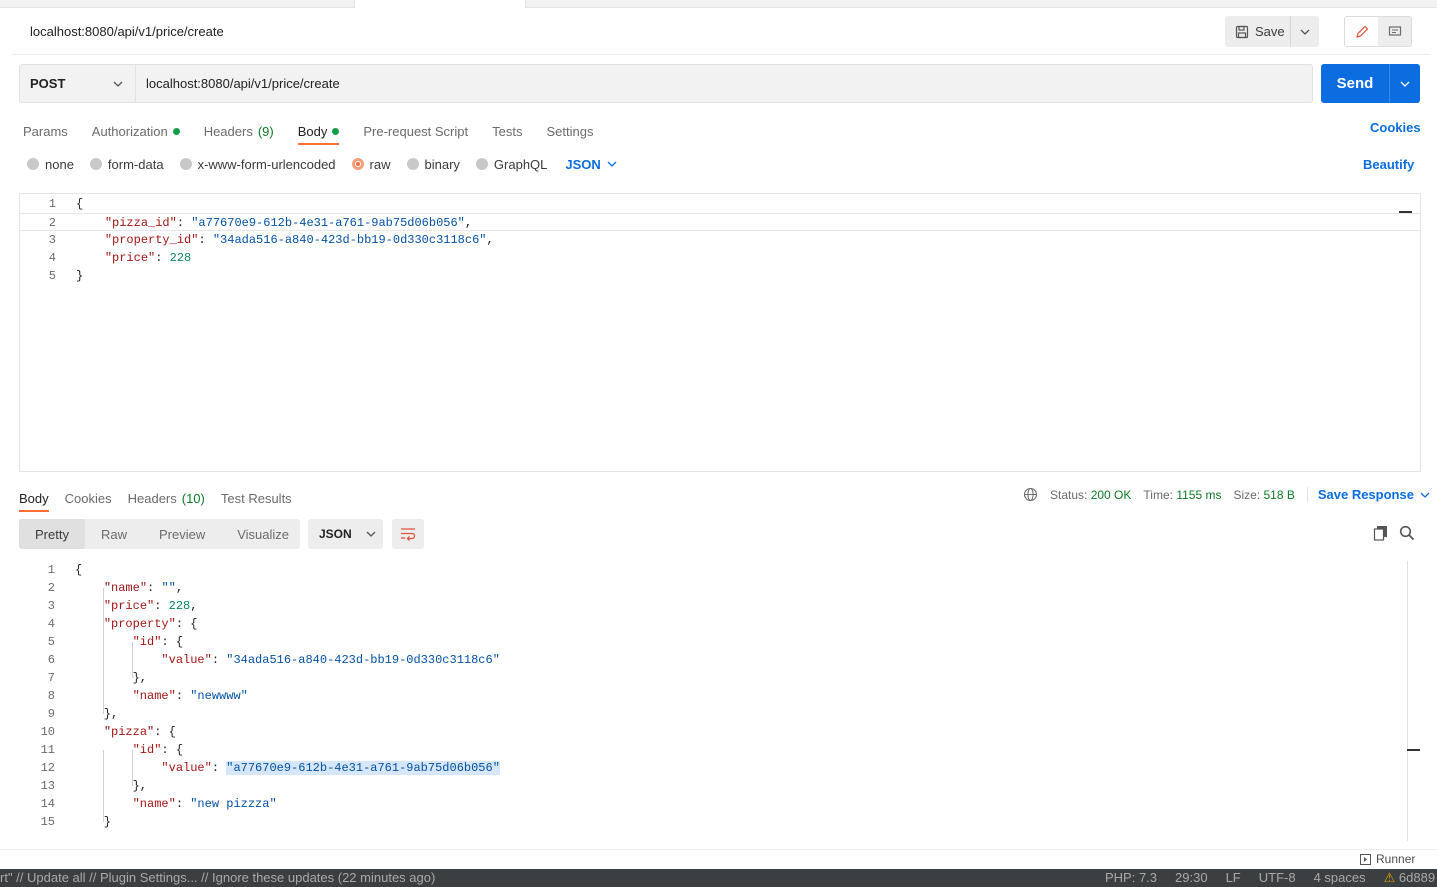  What do you see at coordinates (50, 164) in the screenshot?
I see `radio-none: none` at bounding box center [50, 164].